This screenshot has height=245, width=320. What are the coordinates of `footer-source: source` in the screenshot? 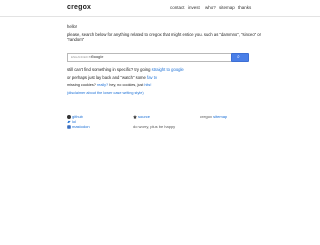 It's located at (154, 116).